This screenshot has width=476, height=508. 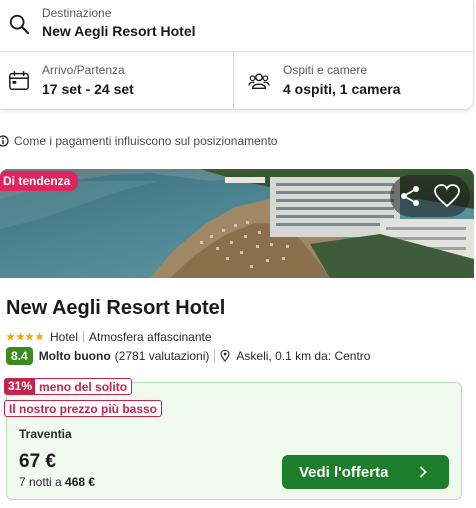 I want to click on hotel-meta: Hotel Atmosfera affascinante, so click(x=109, y=336).